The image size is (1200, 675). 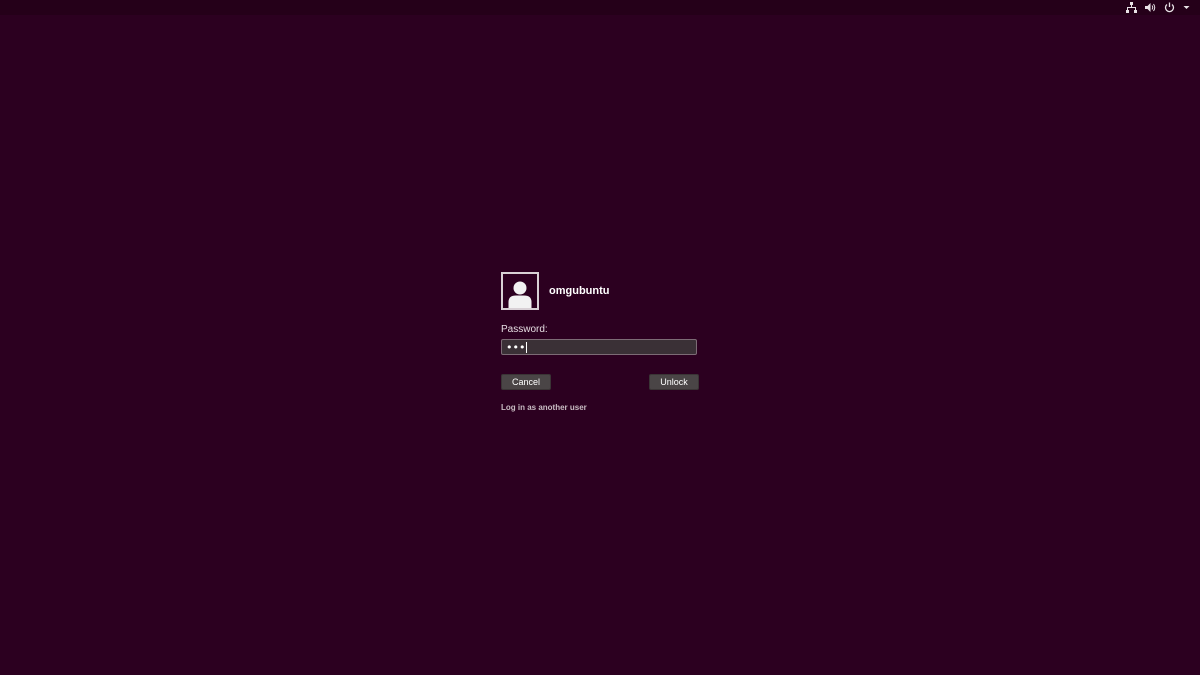 I want to click on switch-user-link: Log in as another user, so click(x=600, y=407).